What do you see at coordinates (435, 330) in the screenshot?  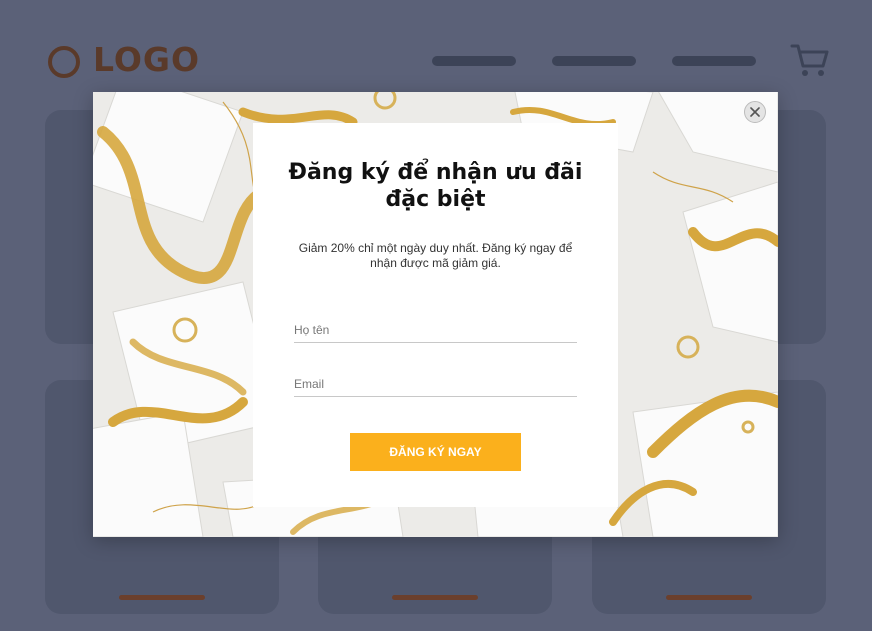 I see `name-input` at bounding box center [435, 330].